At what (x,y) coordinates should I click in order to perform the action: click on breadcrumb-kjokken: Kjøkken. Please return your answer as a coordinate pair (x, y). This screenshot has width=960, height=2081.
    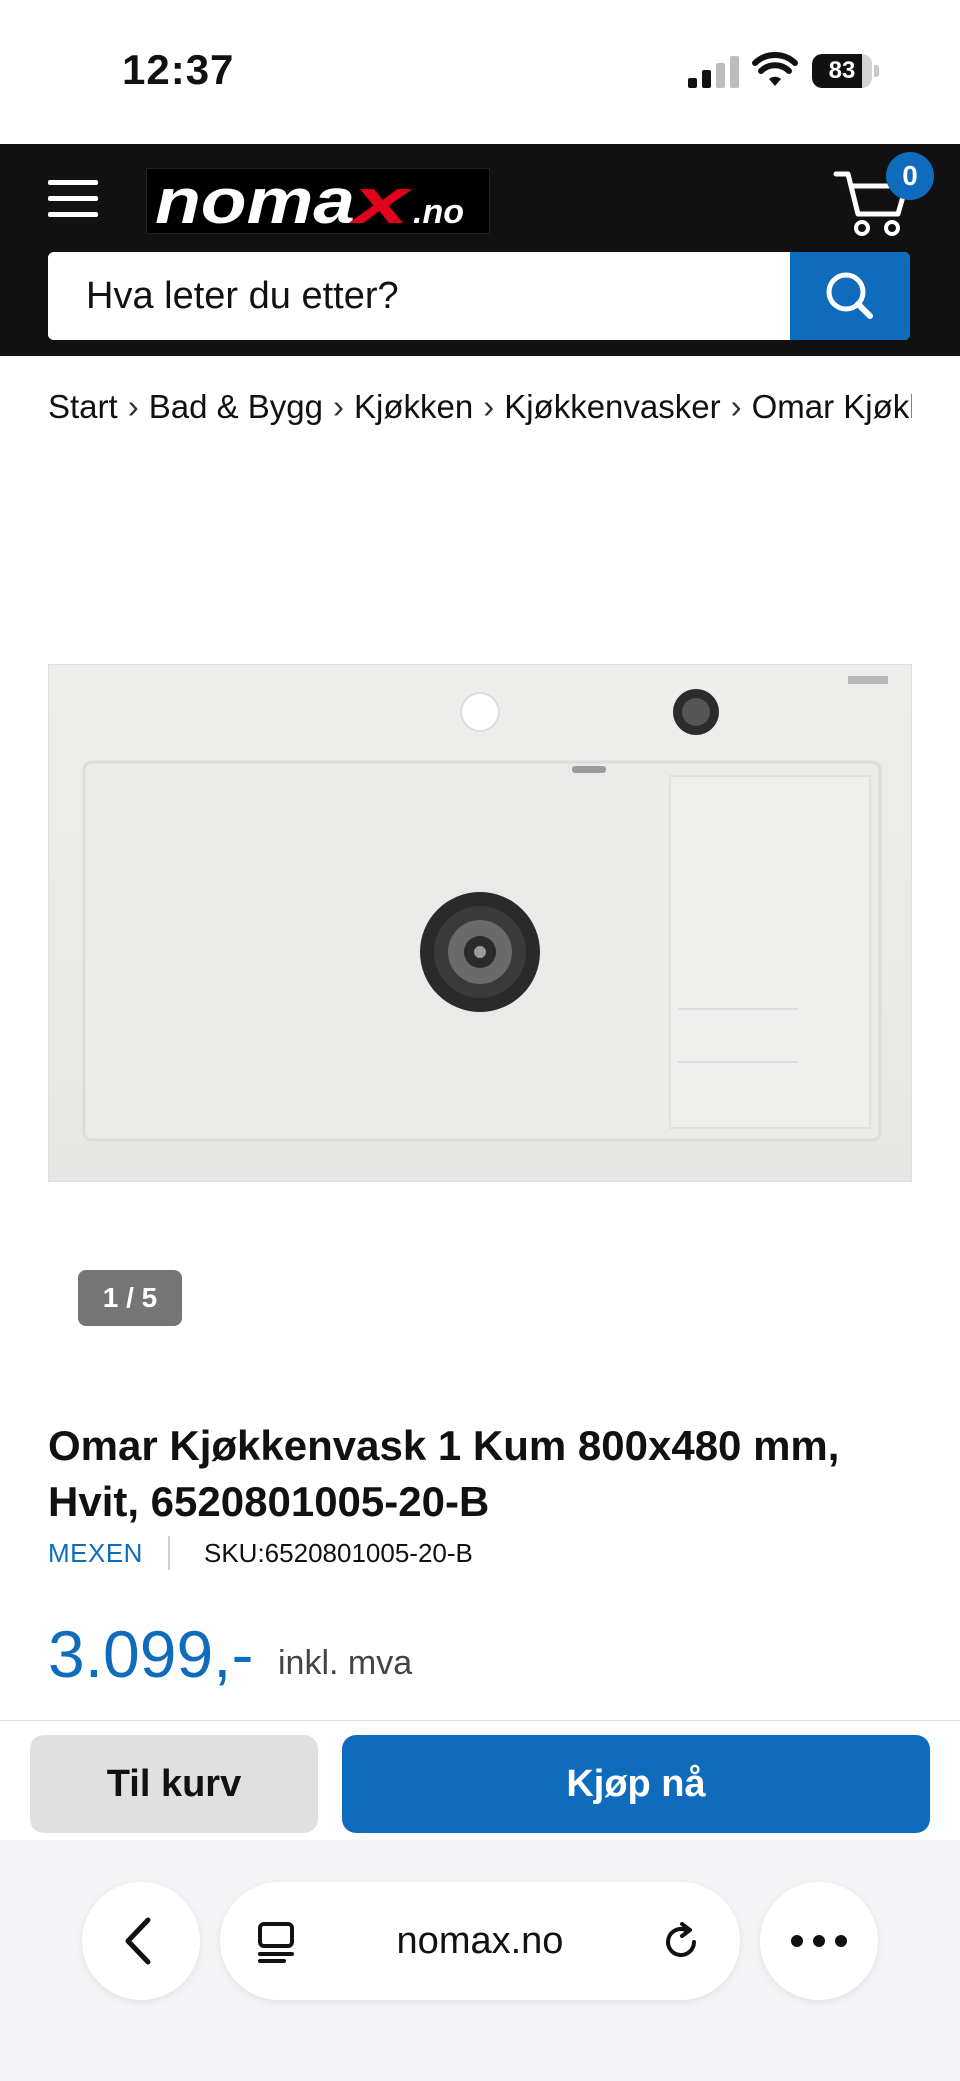
    Looking at the image, I should click on (413, 407).